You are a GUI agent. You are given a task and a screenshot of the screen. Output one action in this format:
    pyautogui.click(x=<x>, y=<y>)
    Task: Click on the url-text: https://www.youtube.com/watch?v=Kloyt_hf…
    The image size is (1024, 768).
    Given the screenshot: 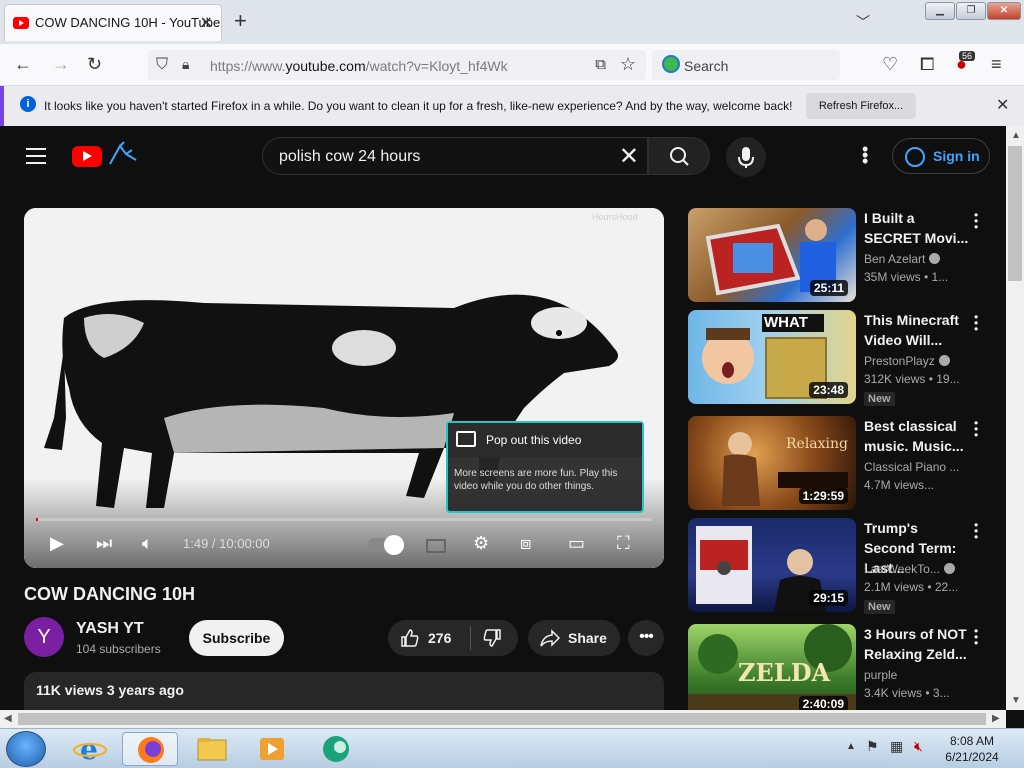 What is the action you would take?
    pyautogui.click(x=359, y=66)
    